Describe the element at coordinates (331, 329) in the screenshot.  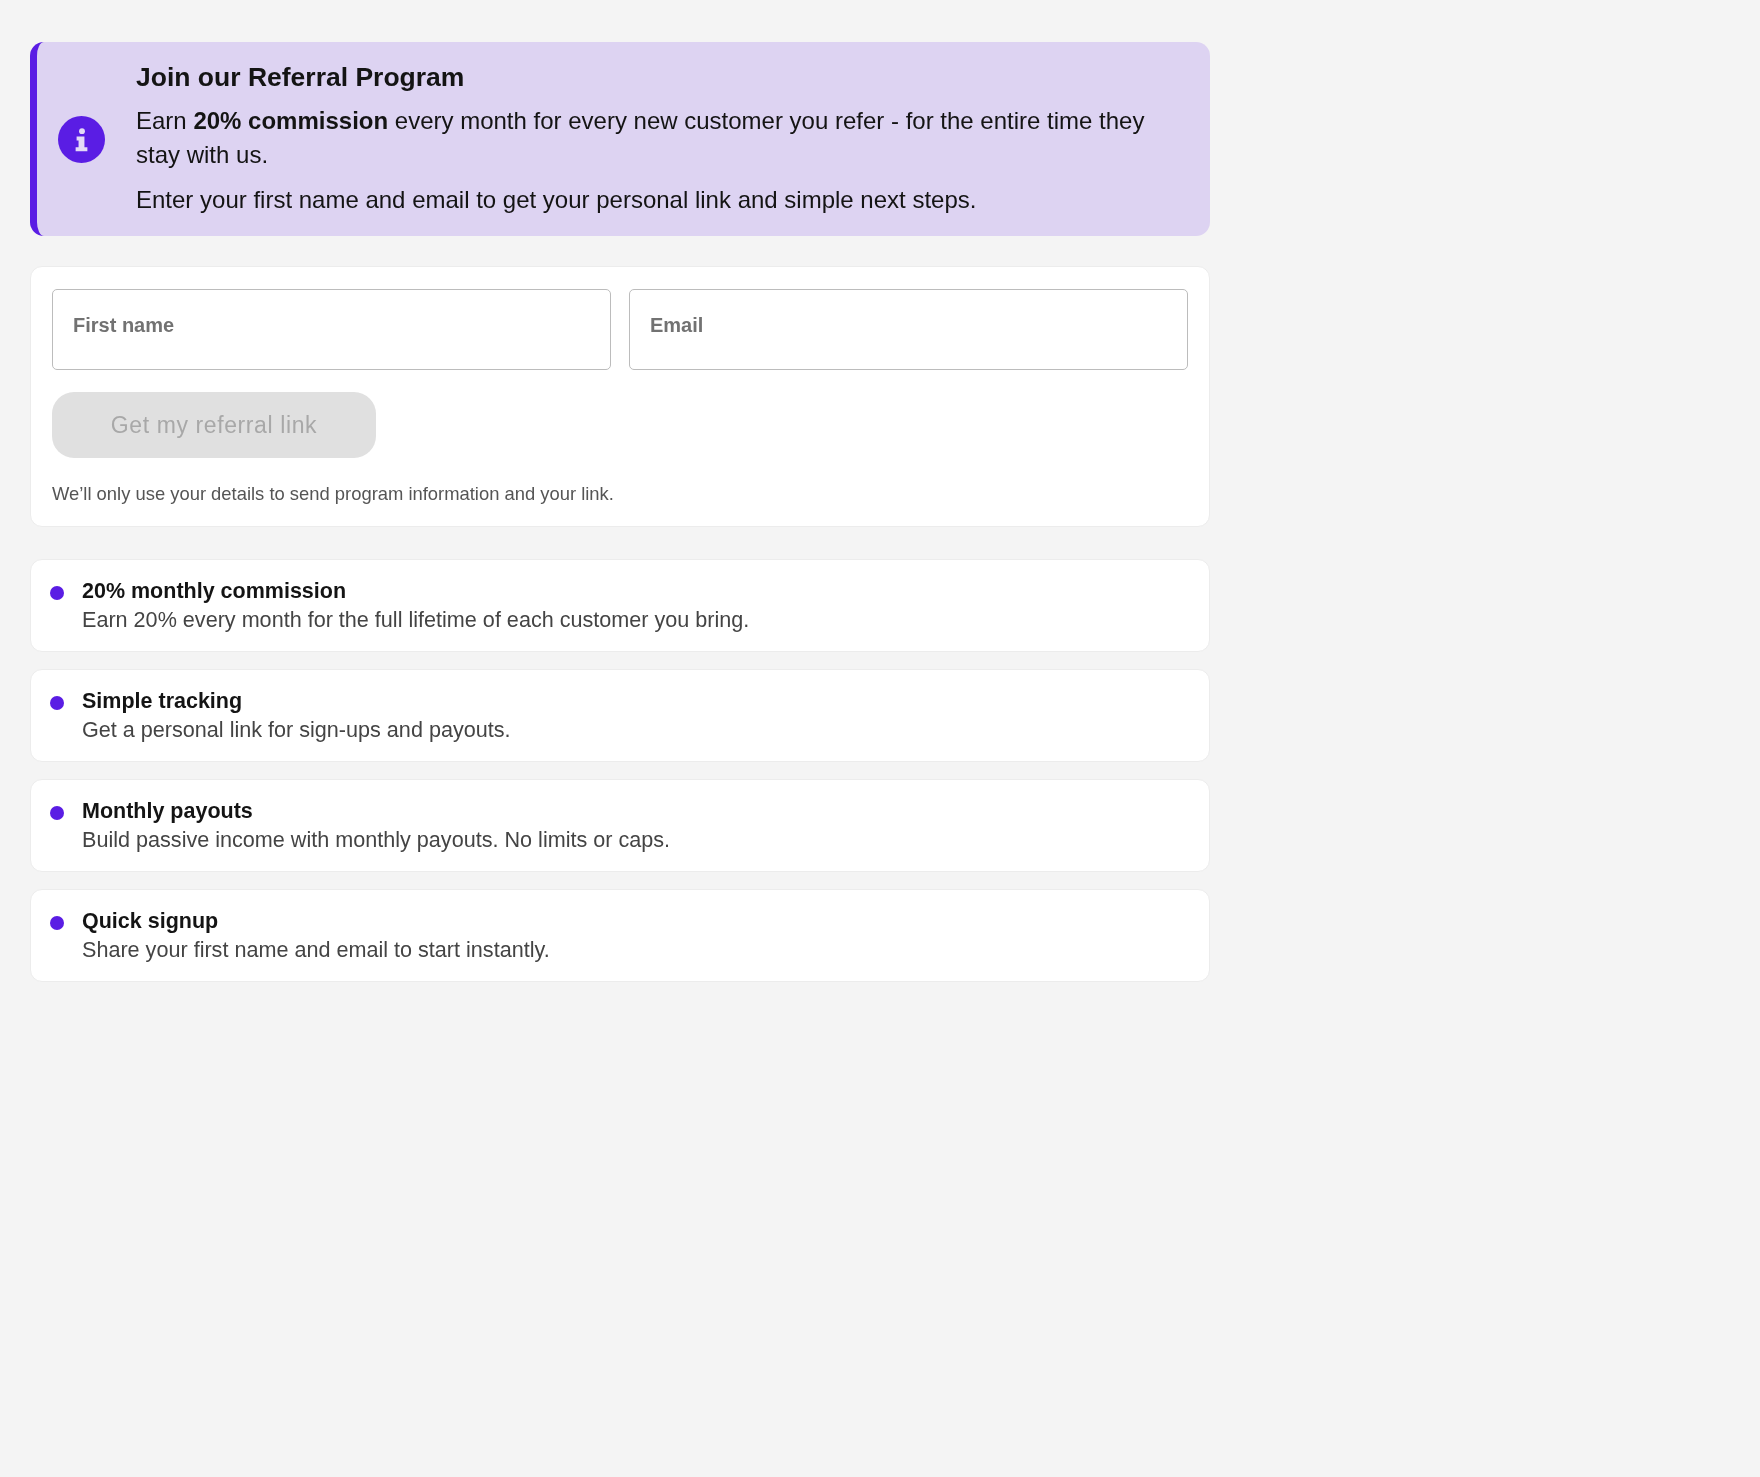
I see `first-name-field: First name` at that location.